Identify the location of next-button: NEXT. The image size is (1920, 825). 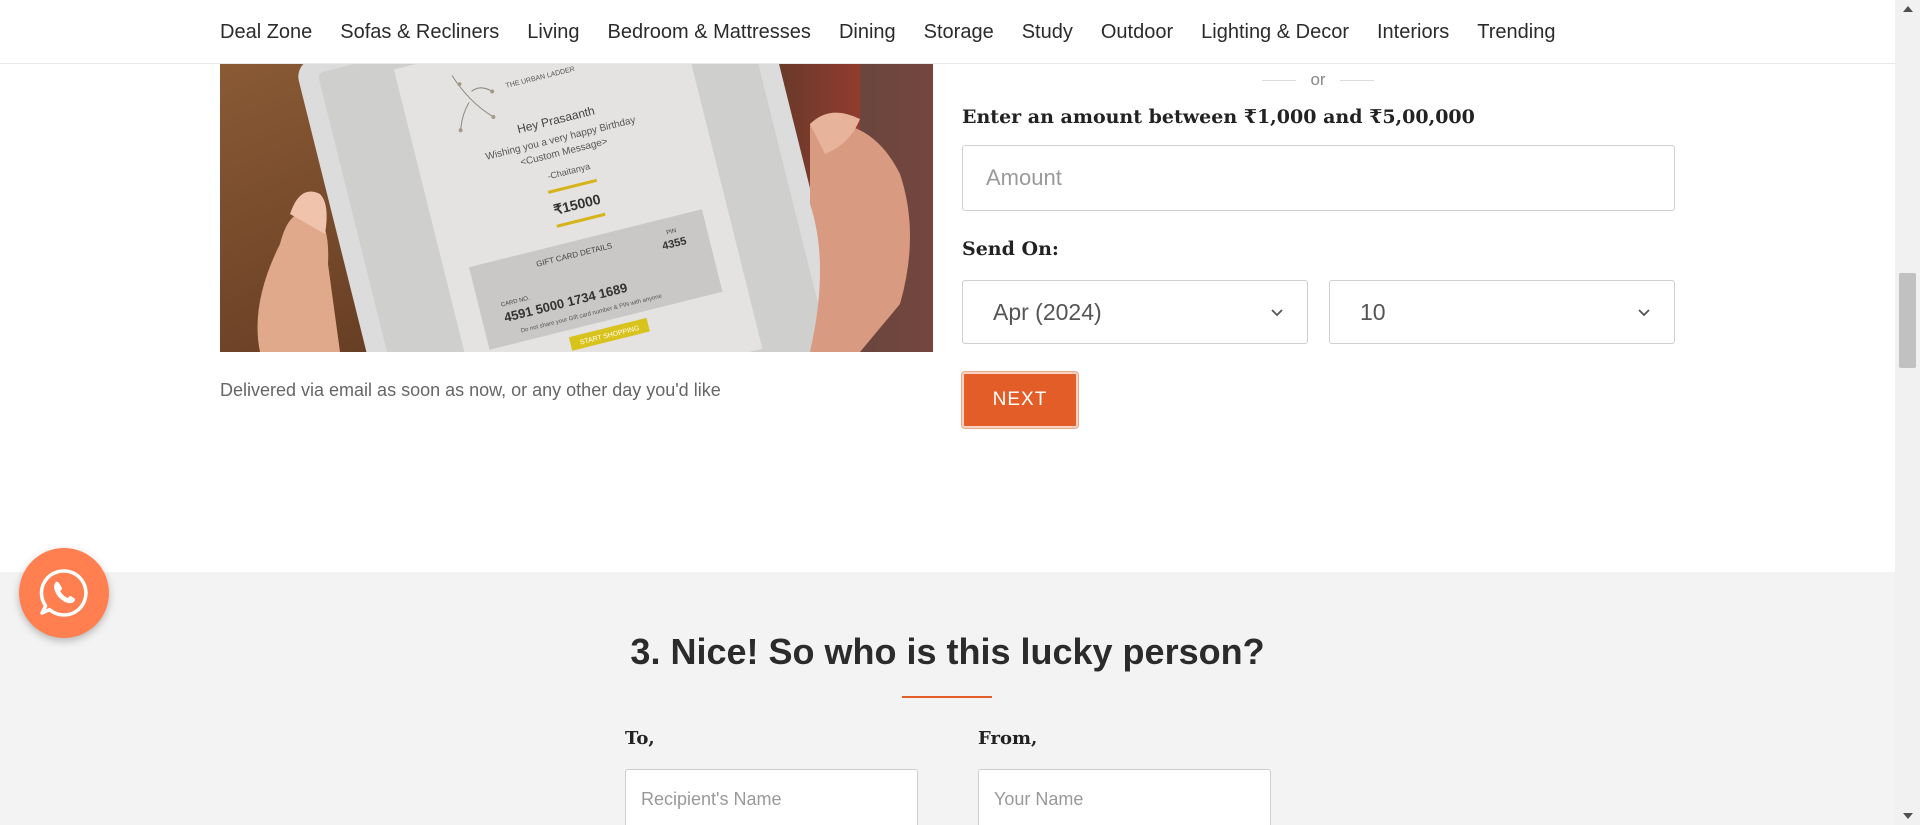
(1020, 400).